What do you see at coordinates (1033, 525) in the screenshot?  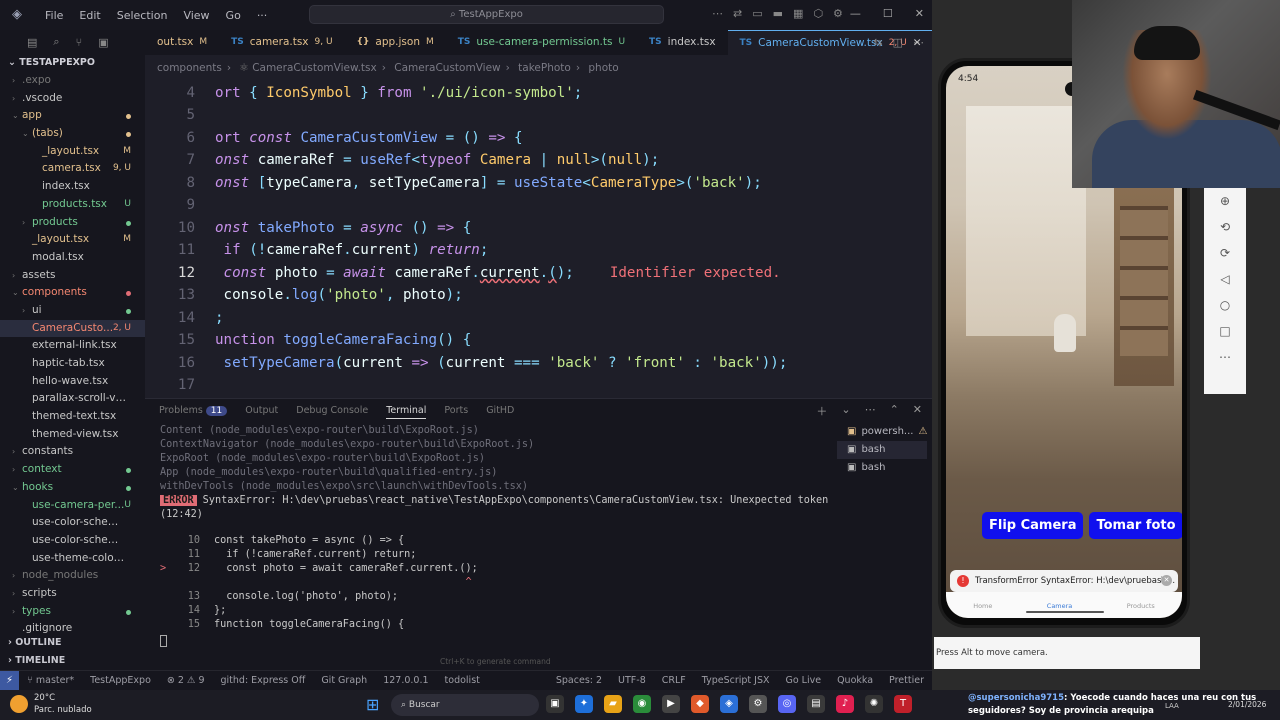 I see `flip-camera-button: Flip Camera` at bounding box center [1033, 525].